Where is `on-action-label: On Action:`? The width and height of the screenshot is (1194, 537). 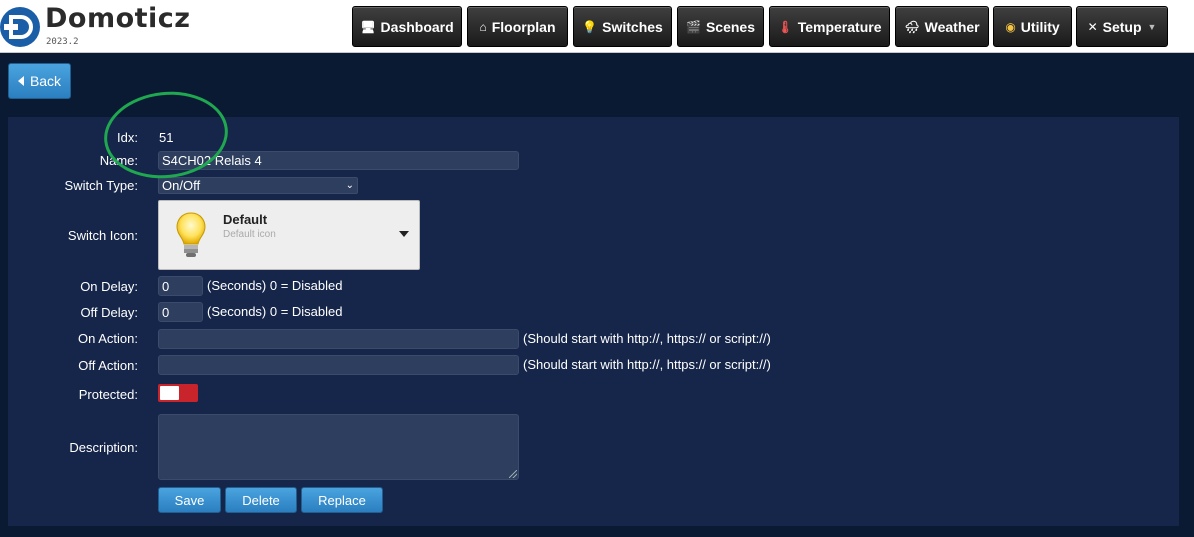
on-action-label: On Action: is located at coordinates (108, 338).